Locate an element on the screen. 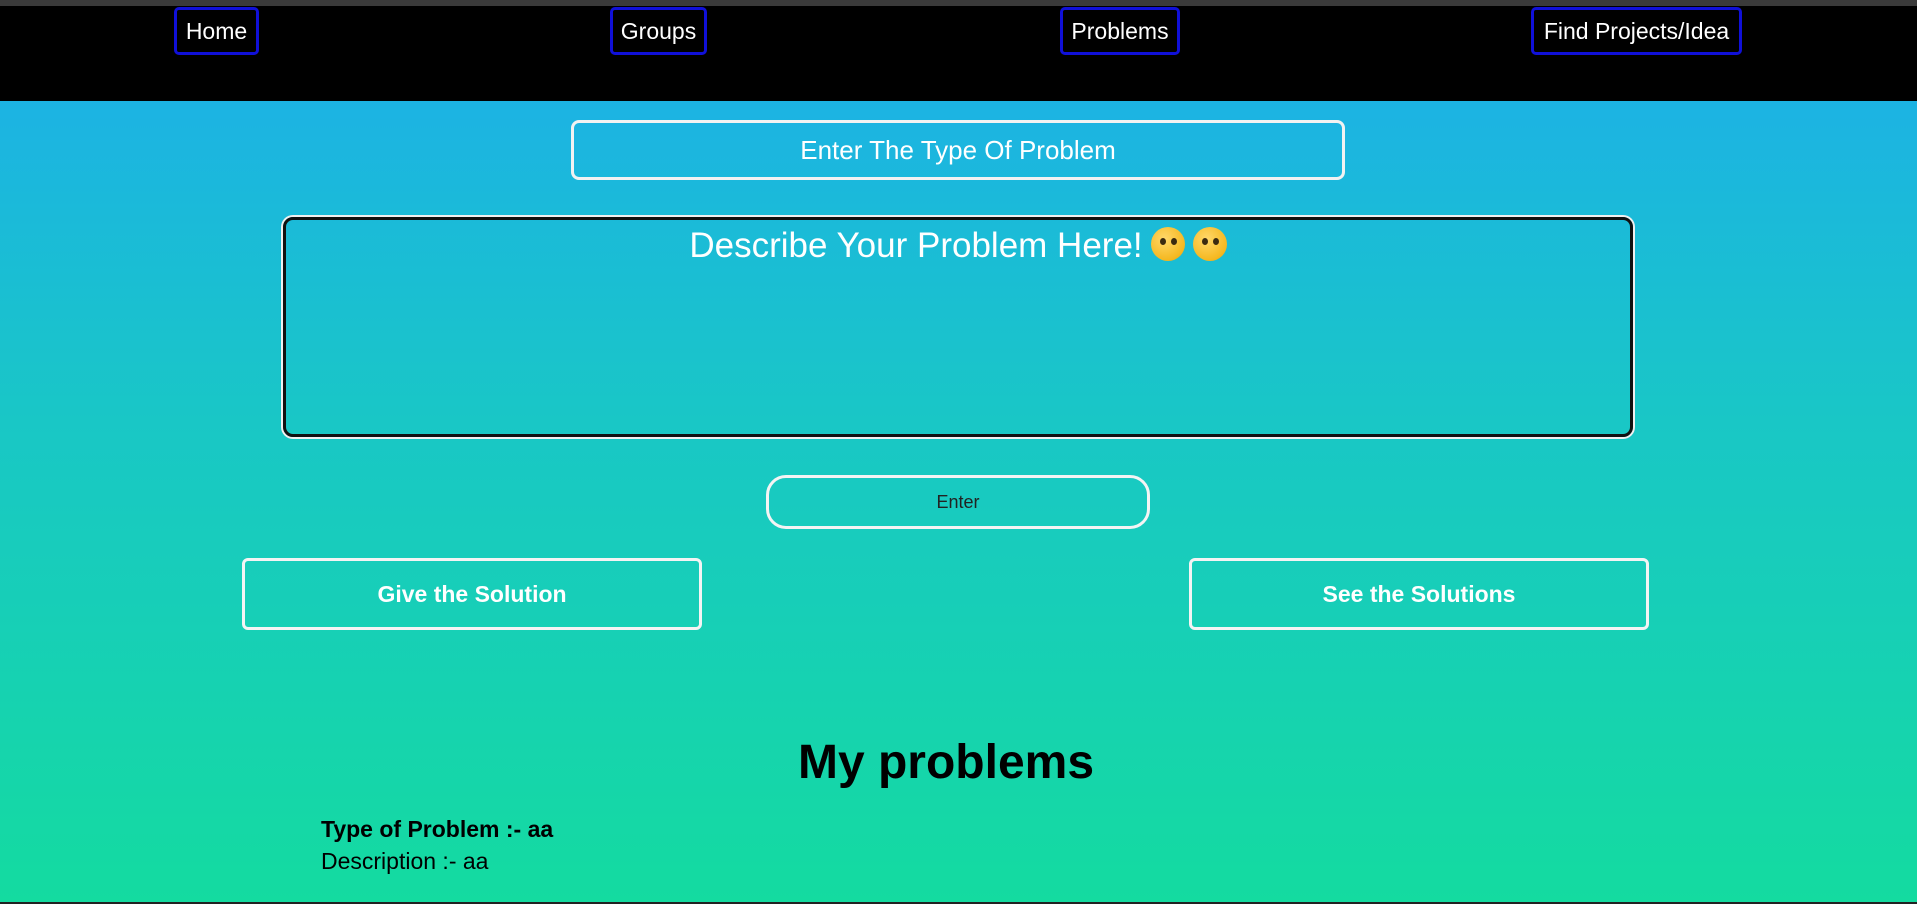 The width and height of the screenshot is (1917, 904). navbar: Home Groups Problems Find Projects/Idea is located at coordinates (958, 53).